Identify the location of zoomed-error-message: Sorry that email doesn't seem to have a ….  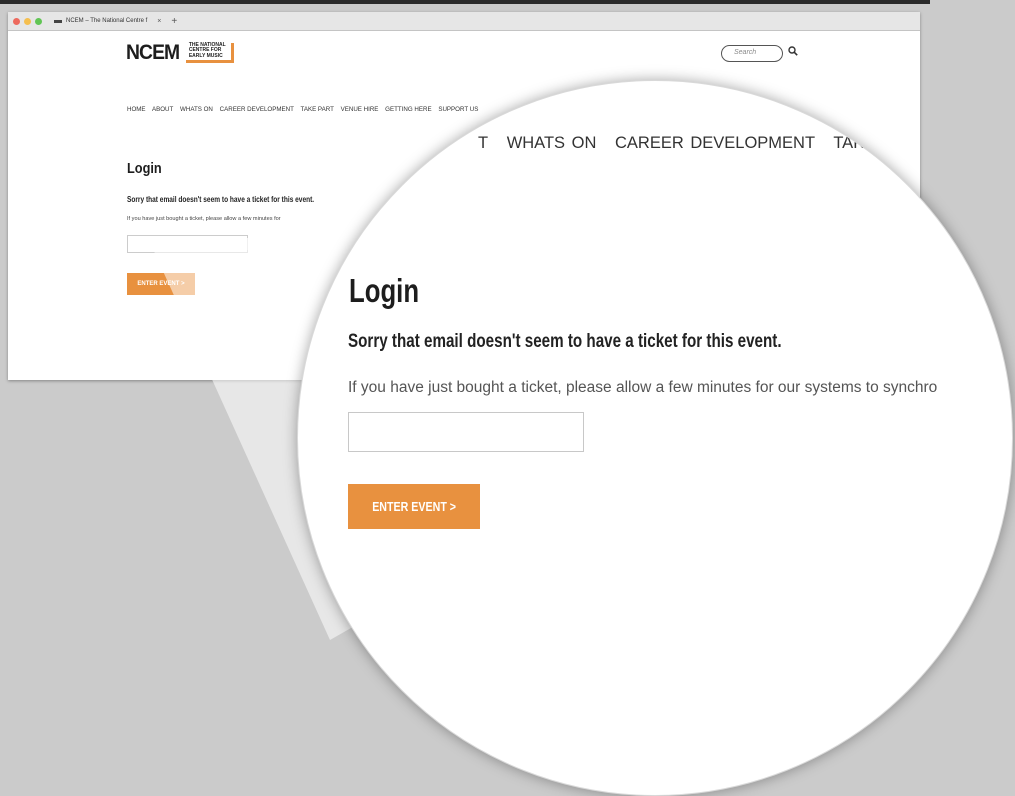
(565, 341).